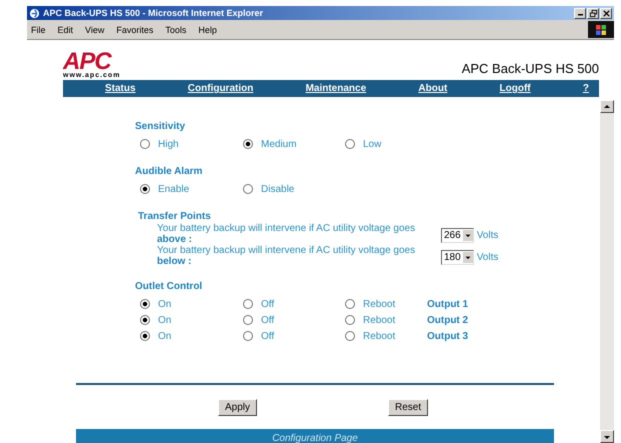 The width and height of the screenshot is (621, 443). Describe the element at coordinates (135, 29) in the screenshot. I see `menu-item: Favorites` at that location.